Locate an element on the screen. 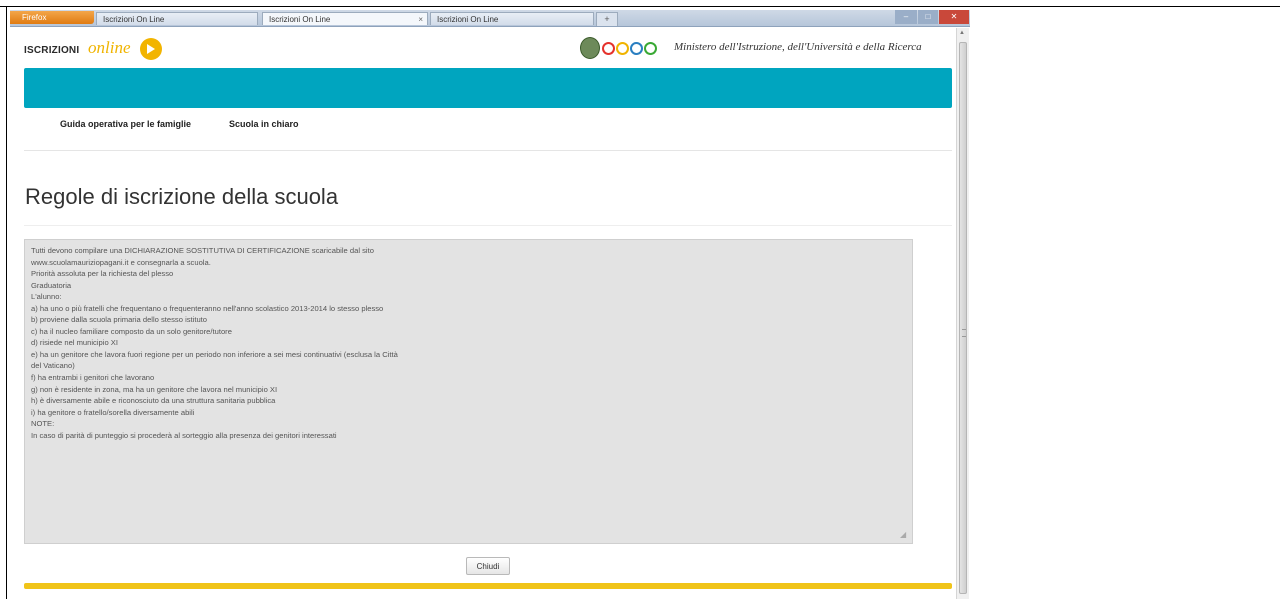  new-tab-icon: + is located at coordinates (607, 19).